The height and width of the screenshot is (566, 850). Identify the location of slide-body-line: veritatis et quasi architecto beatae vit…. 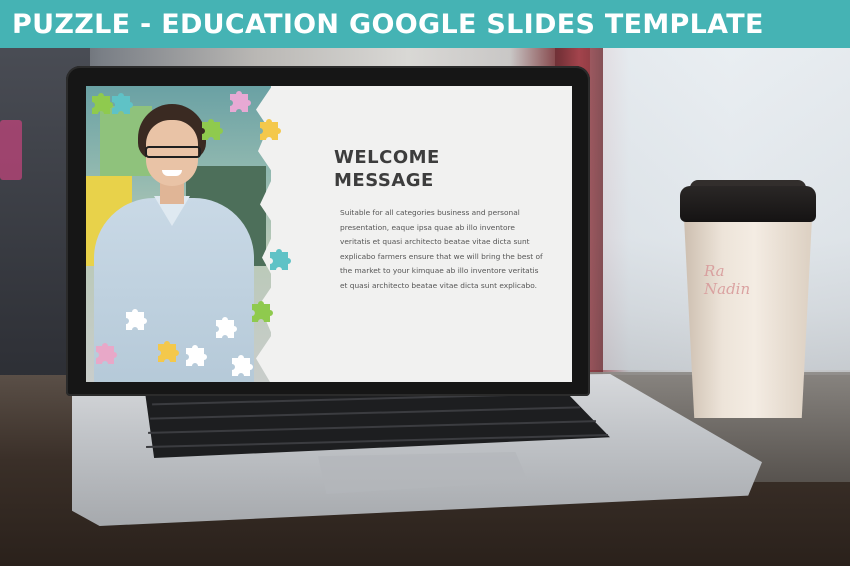
(435, 241).